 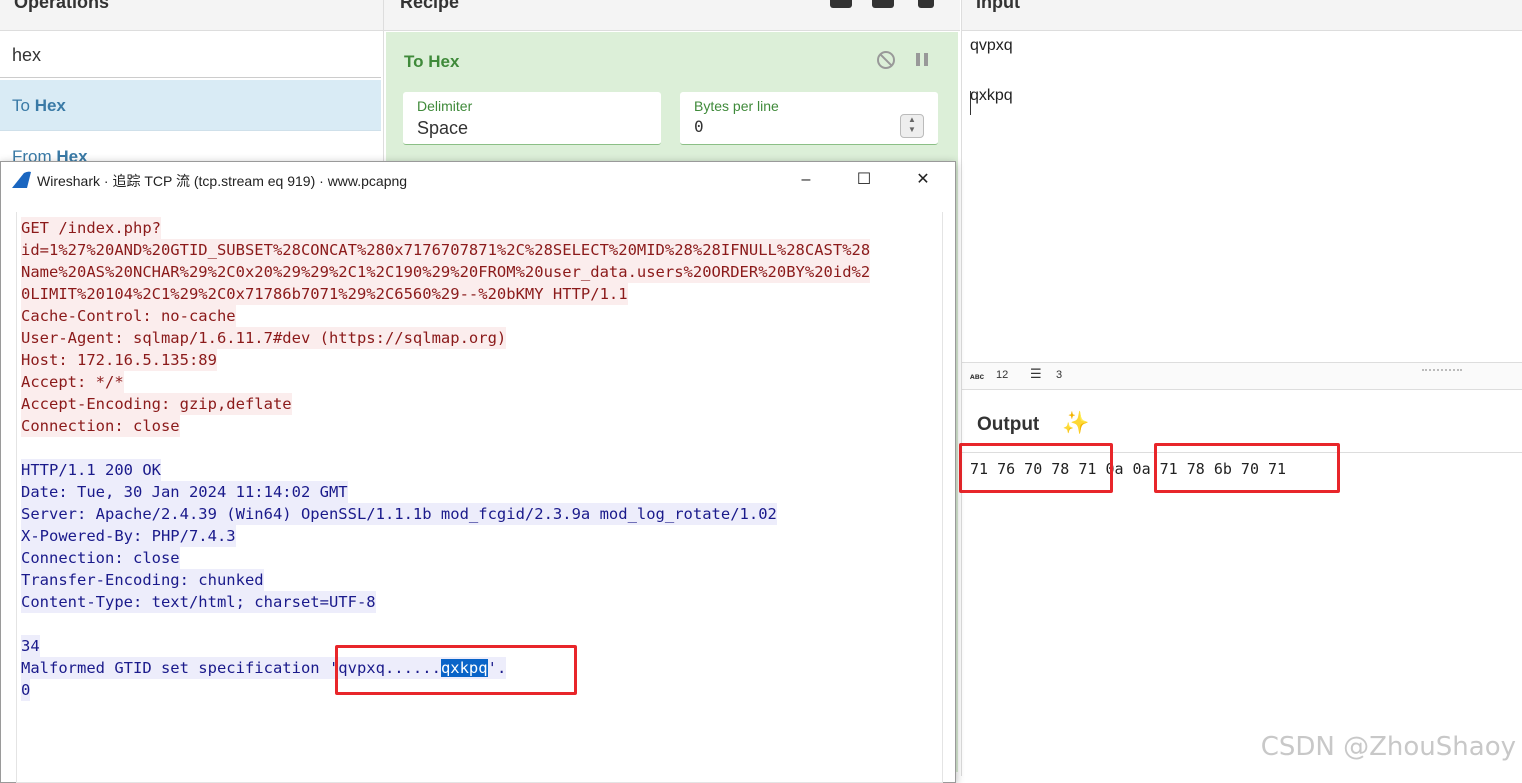 What do you see at coordinates (841, 4) in the screenshot?
I see `save-icon` at bounding box center [841, 4].